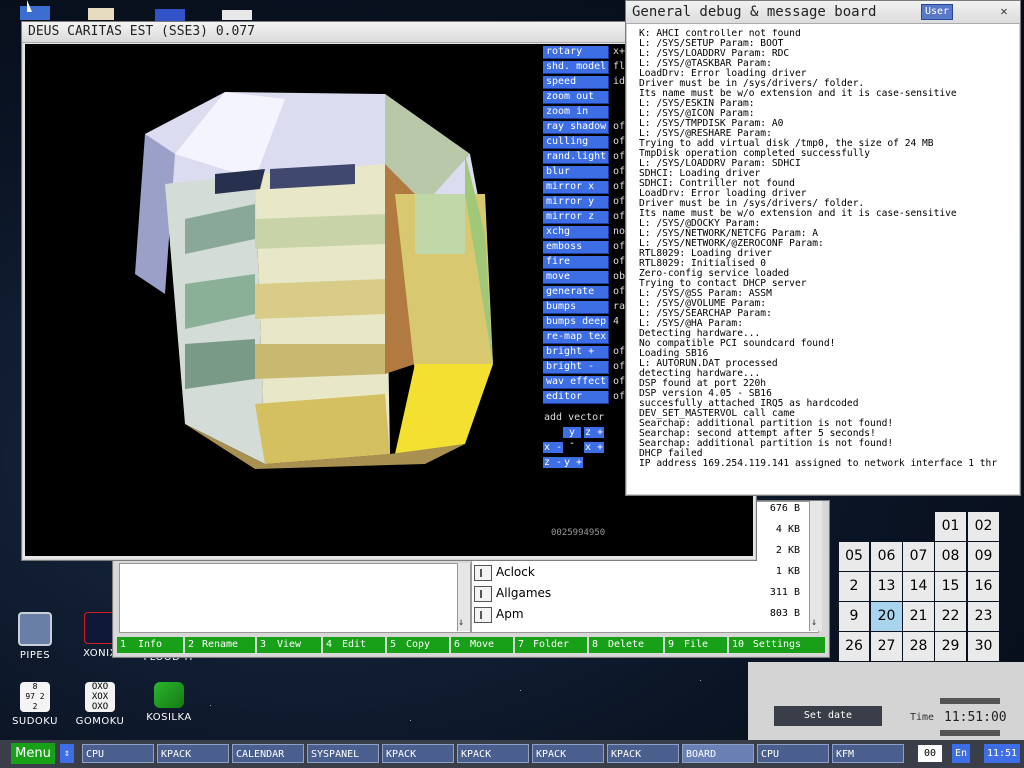 Image resolution: width=1024 pixels, height=768 pixels. I want to click on btn-editor: editor, so click(576, 397).